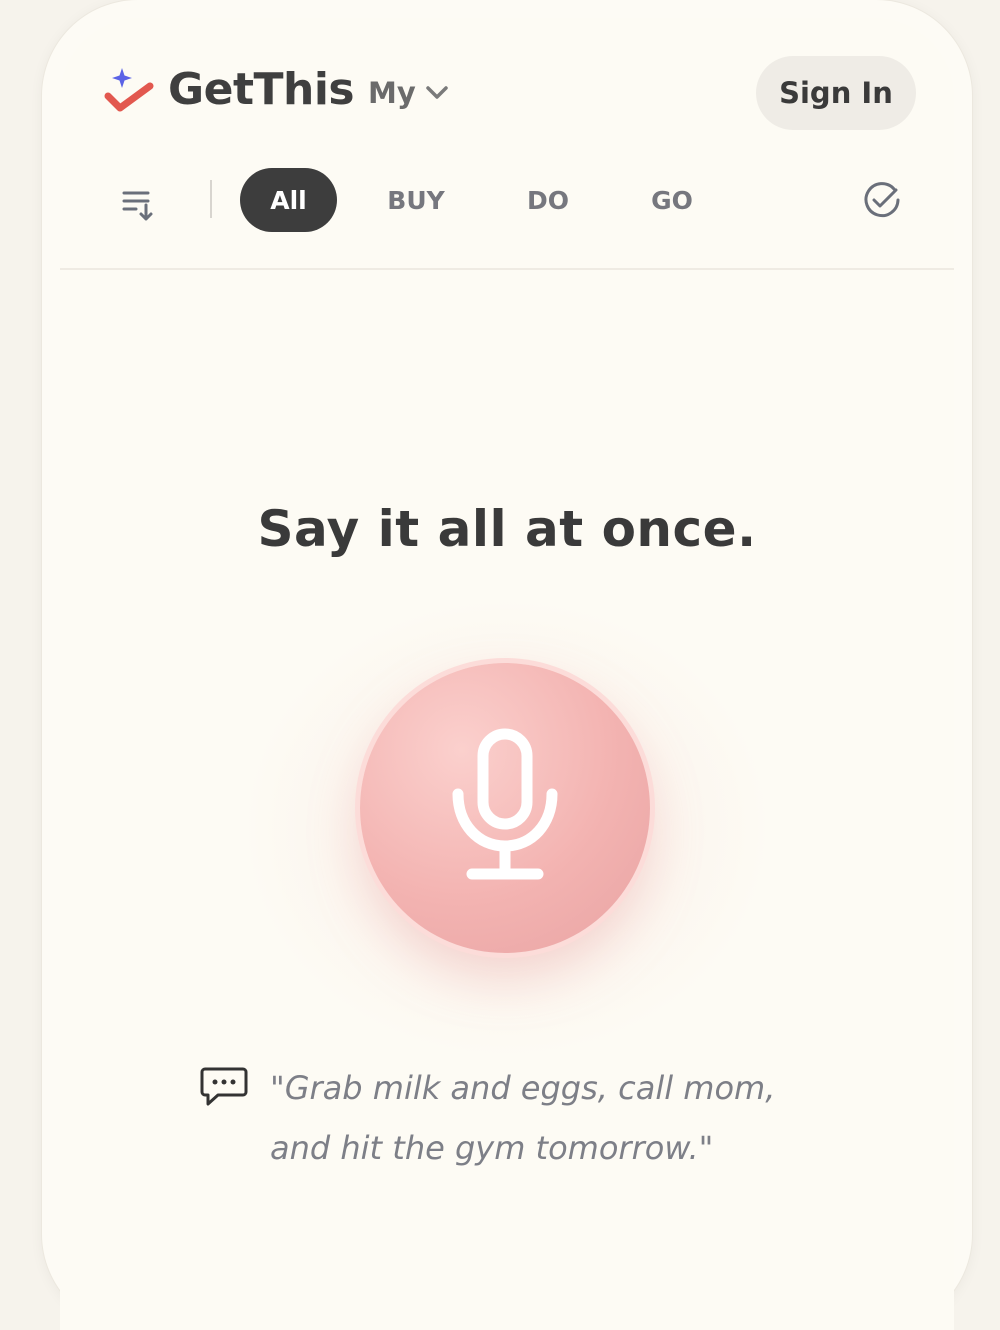 The image size is (1000, 1330). Describe the element at coordinates (261, 89) in the screenshot. I see `brand-name: GetThis` at that location.